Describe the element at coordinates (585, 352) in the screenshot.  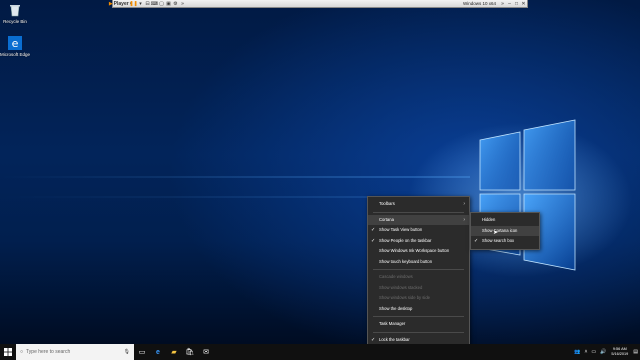
I see `chevron-up-icon: ˄` at that location.